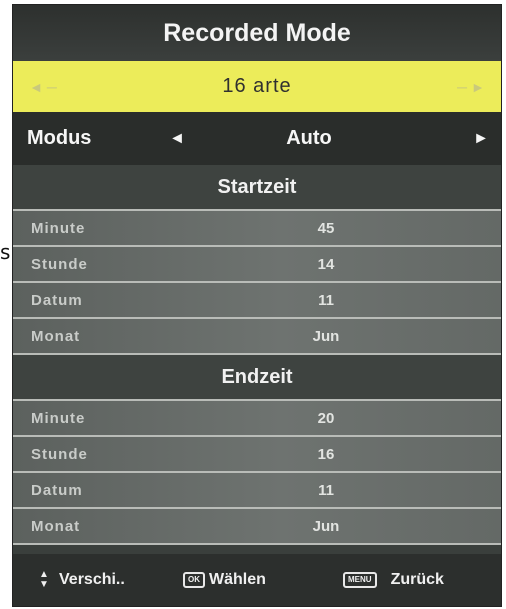 This screenshot has width=506, height=609. Describe the element at coordinates (59, 138) in the screenshot. I see `modus-label: Modus` at that location.